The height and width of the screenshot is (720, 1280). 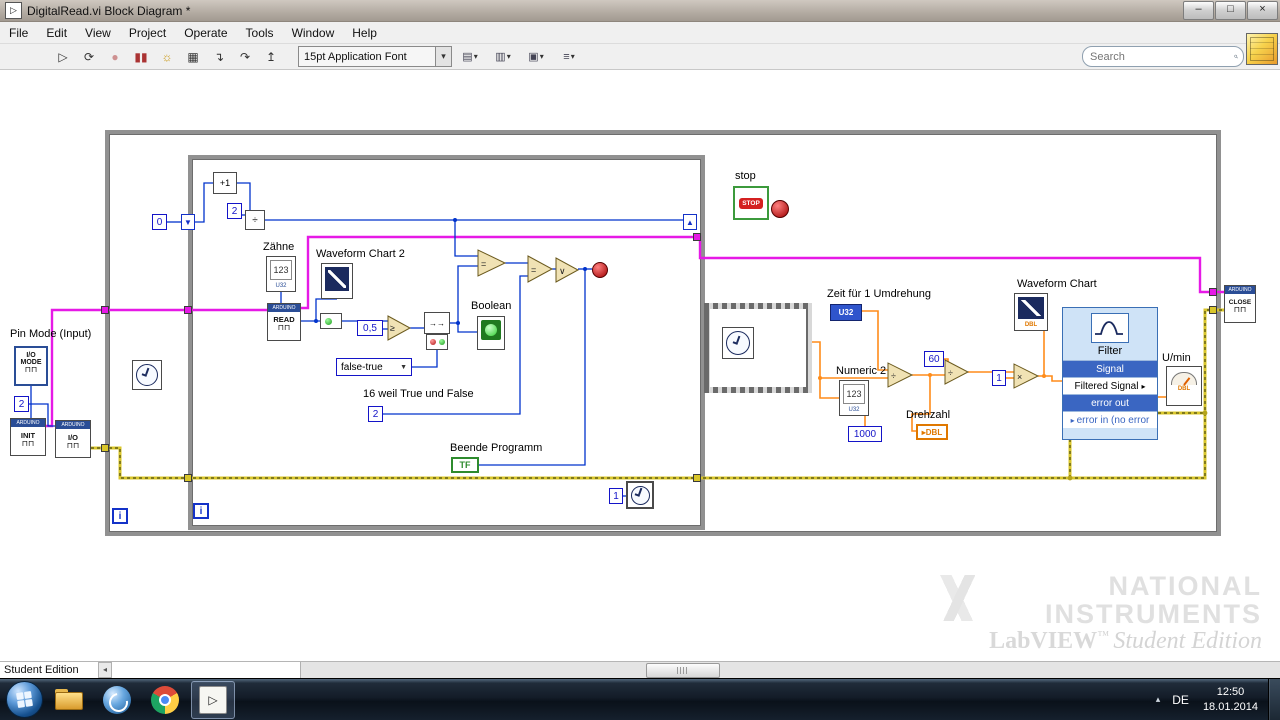 What do you see at coordinates (28, 437) in the screenshot?
I see `arduino-init-node: ARDUINO INIT ⊓⊓` at bounding box center [28, 437].